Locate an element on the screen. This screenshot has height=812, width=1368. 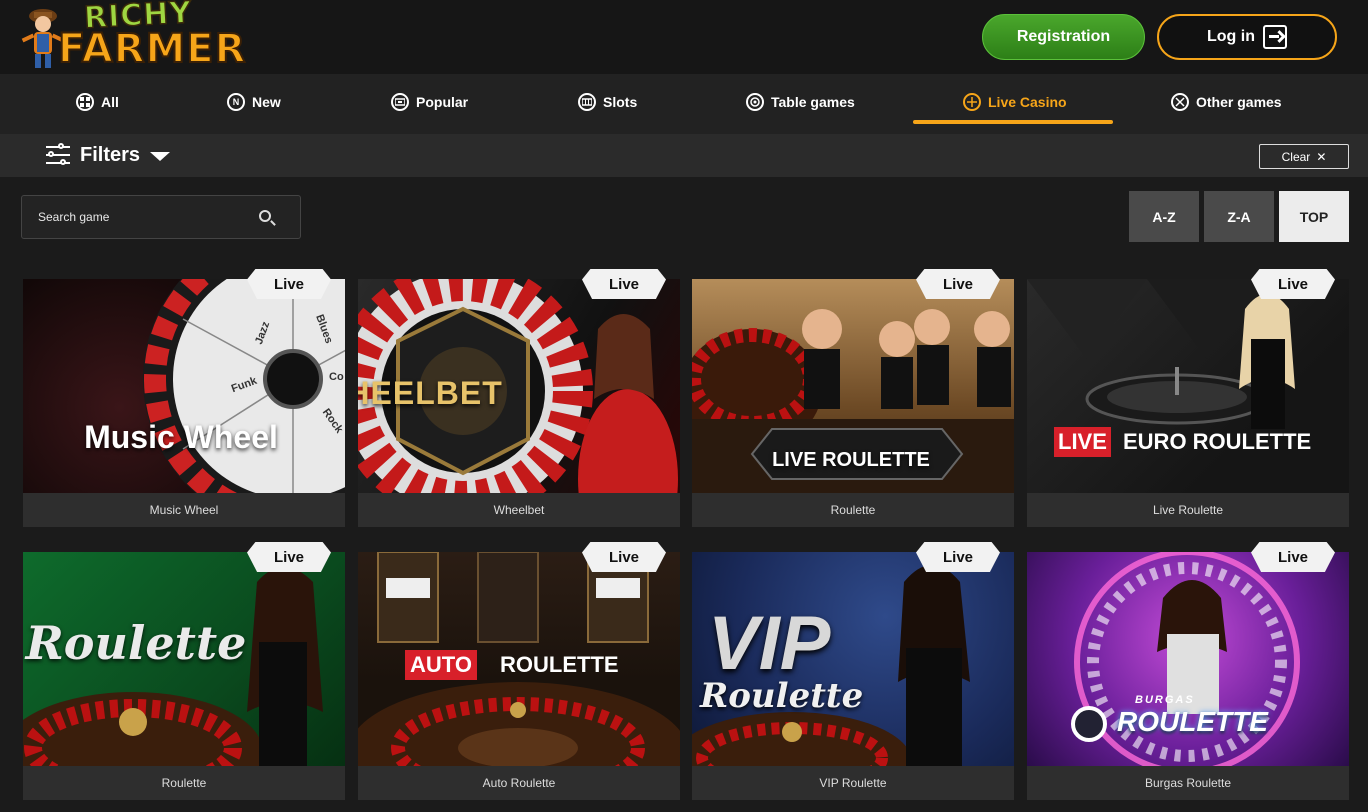
clear-filters-button: Clear ✕ is located at coordinates (1304, 156).